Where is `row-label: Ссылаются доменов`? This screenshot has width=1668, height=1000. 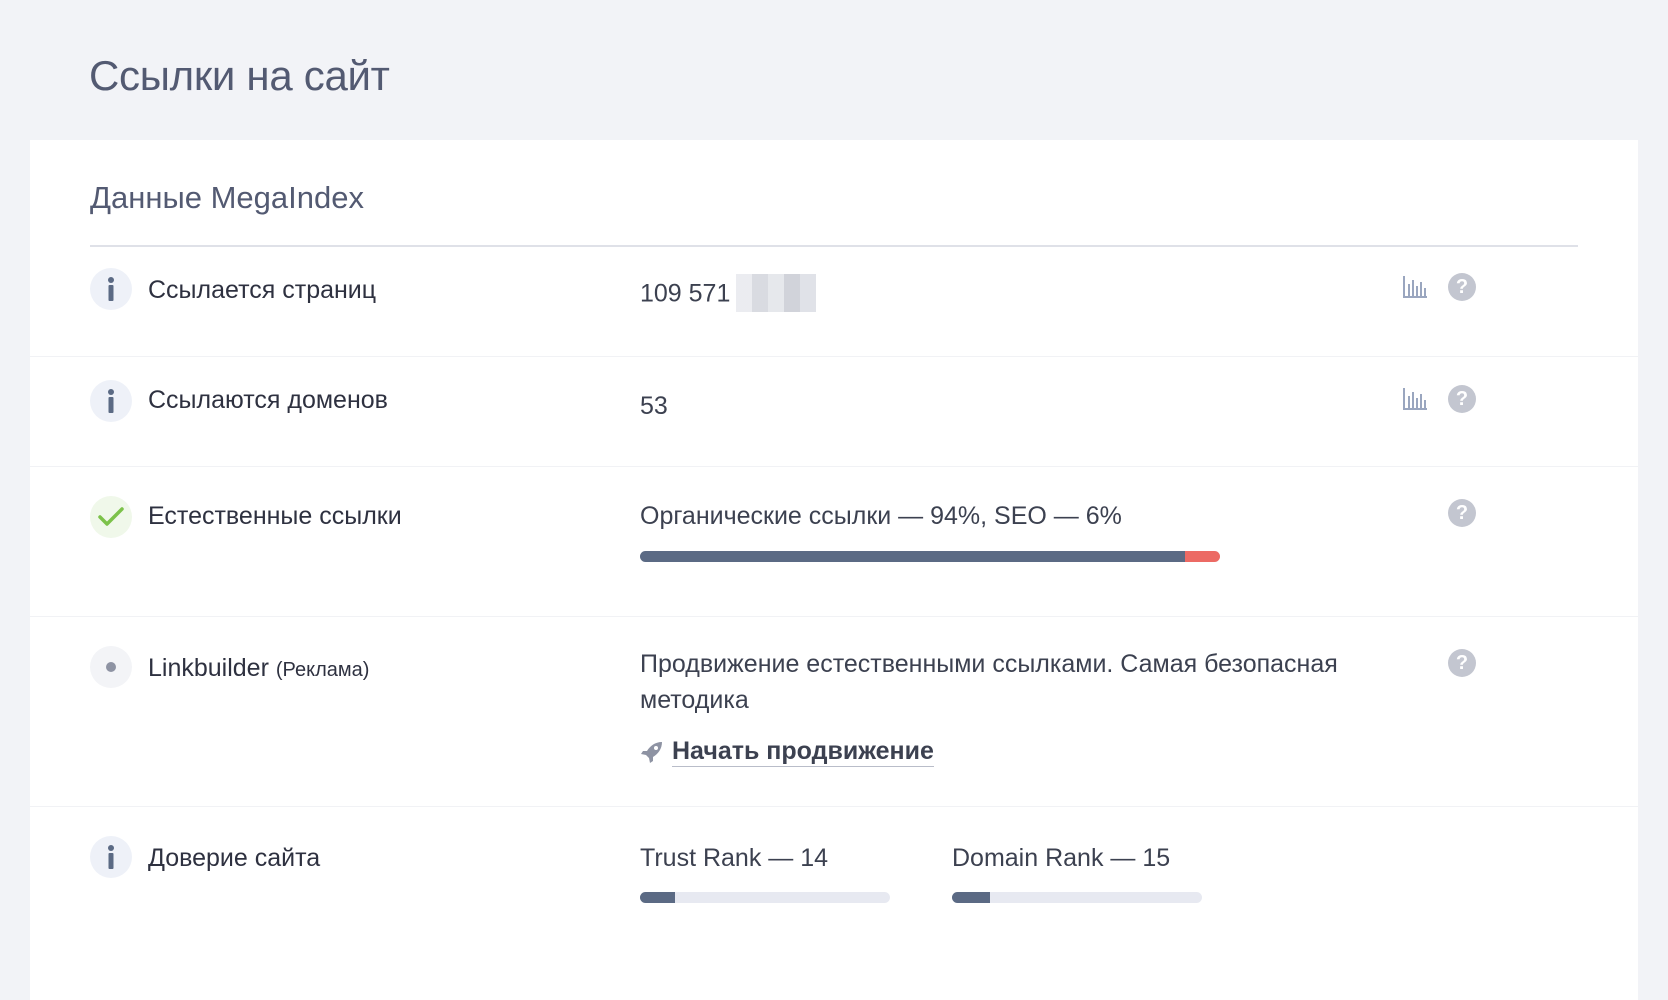
row-label: Ссылаются доменов is located at coordinates (268, 400).